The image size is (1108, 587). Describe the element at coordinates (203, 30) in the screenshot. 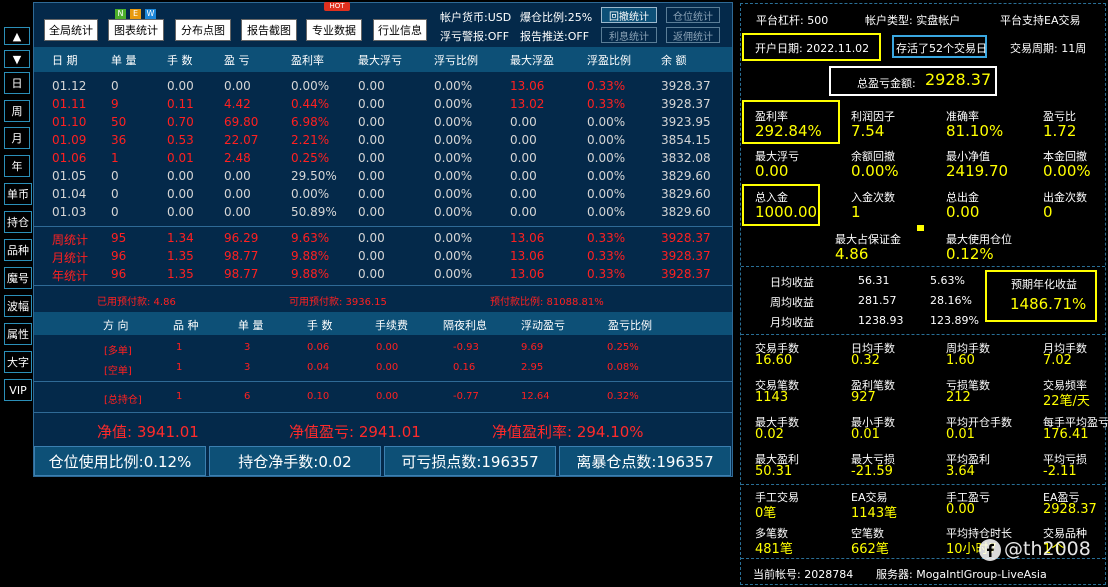

I see `distribution-plot-button: 分布点图` at that location.